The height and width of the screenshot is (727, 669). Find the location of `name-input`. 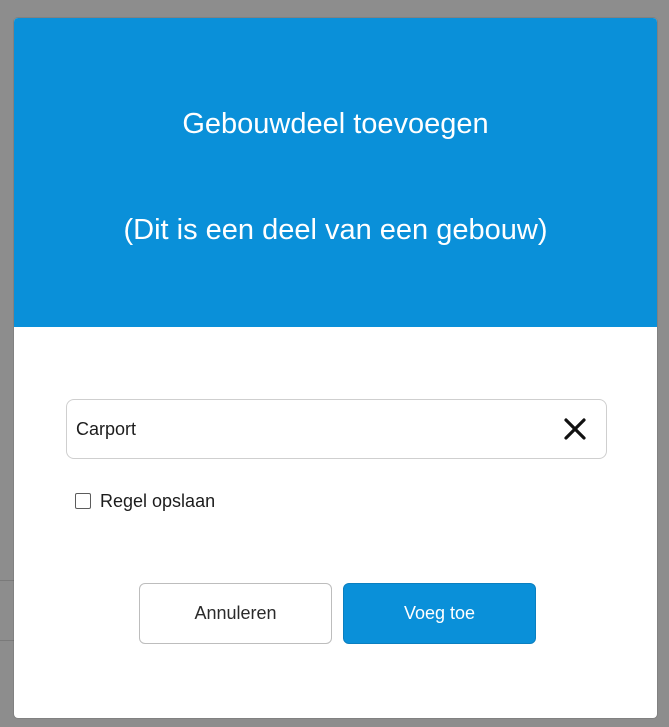

name-input is located at coordinates (296, 429).